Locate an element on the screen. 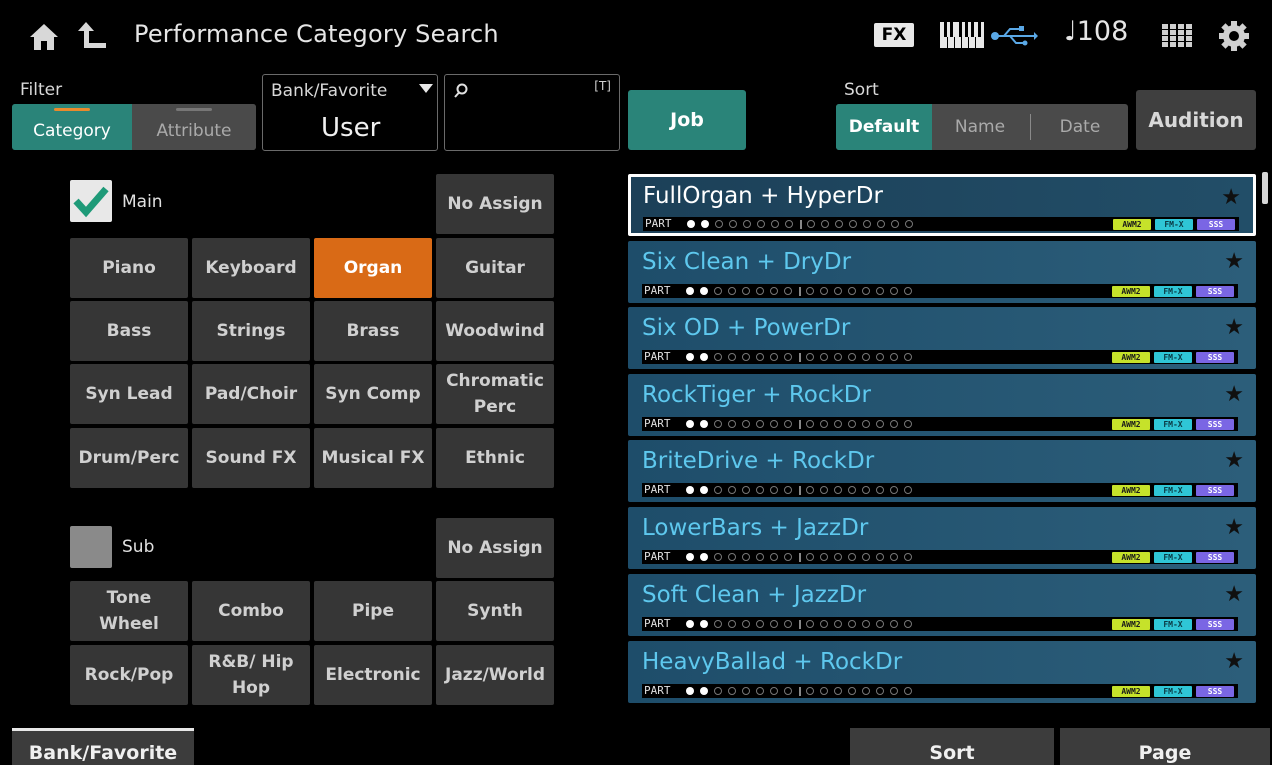  bank-favorite-label: Bank/Favorite is located at coordinates (329, 91).